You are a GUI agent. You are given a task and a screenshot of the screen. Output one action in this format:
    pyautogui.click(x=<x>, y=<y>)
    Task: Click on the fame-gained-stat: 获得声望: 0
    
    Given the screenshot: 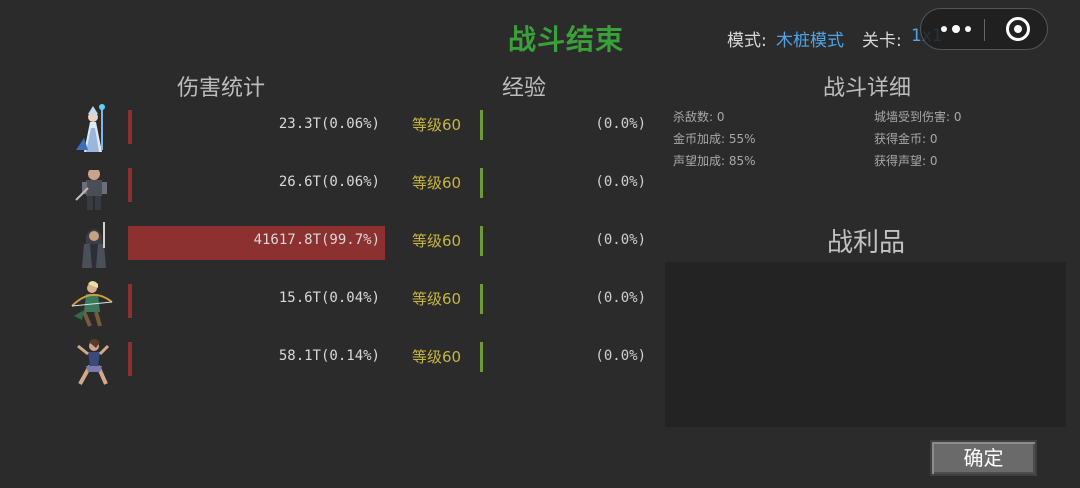 What is the action you would take?
    pyautogui.click(x=906, y=161)
    